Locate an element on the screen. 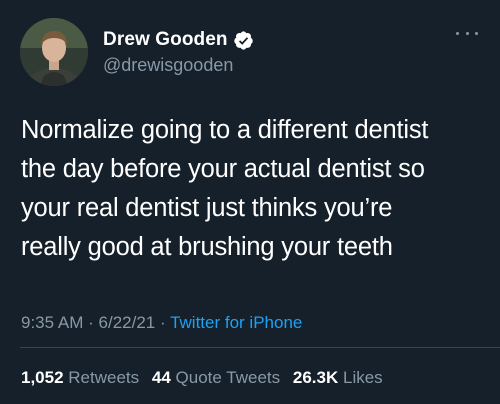 The image size is (500, 404). more-options-icon is located at coordinates (467, 33).